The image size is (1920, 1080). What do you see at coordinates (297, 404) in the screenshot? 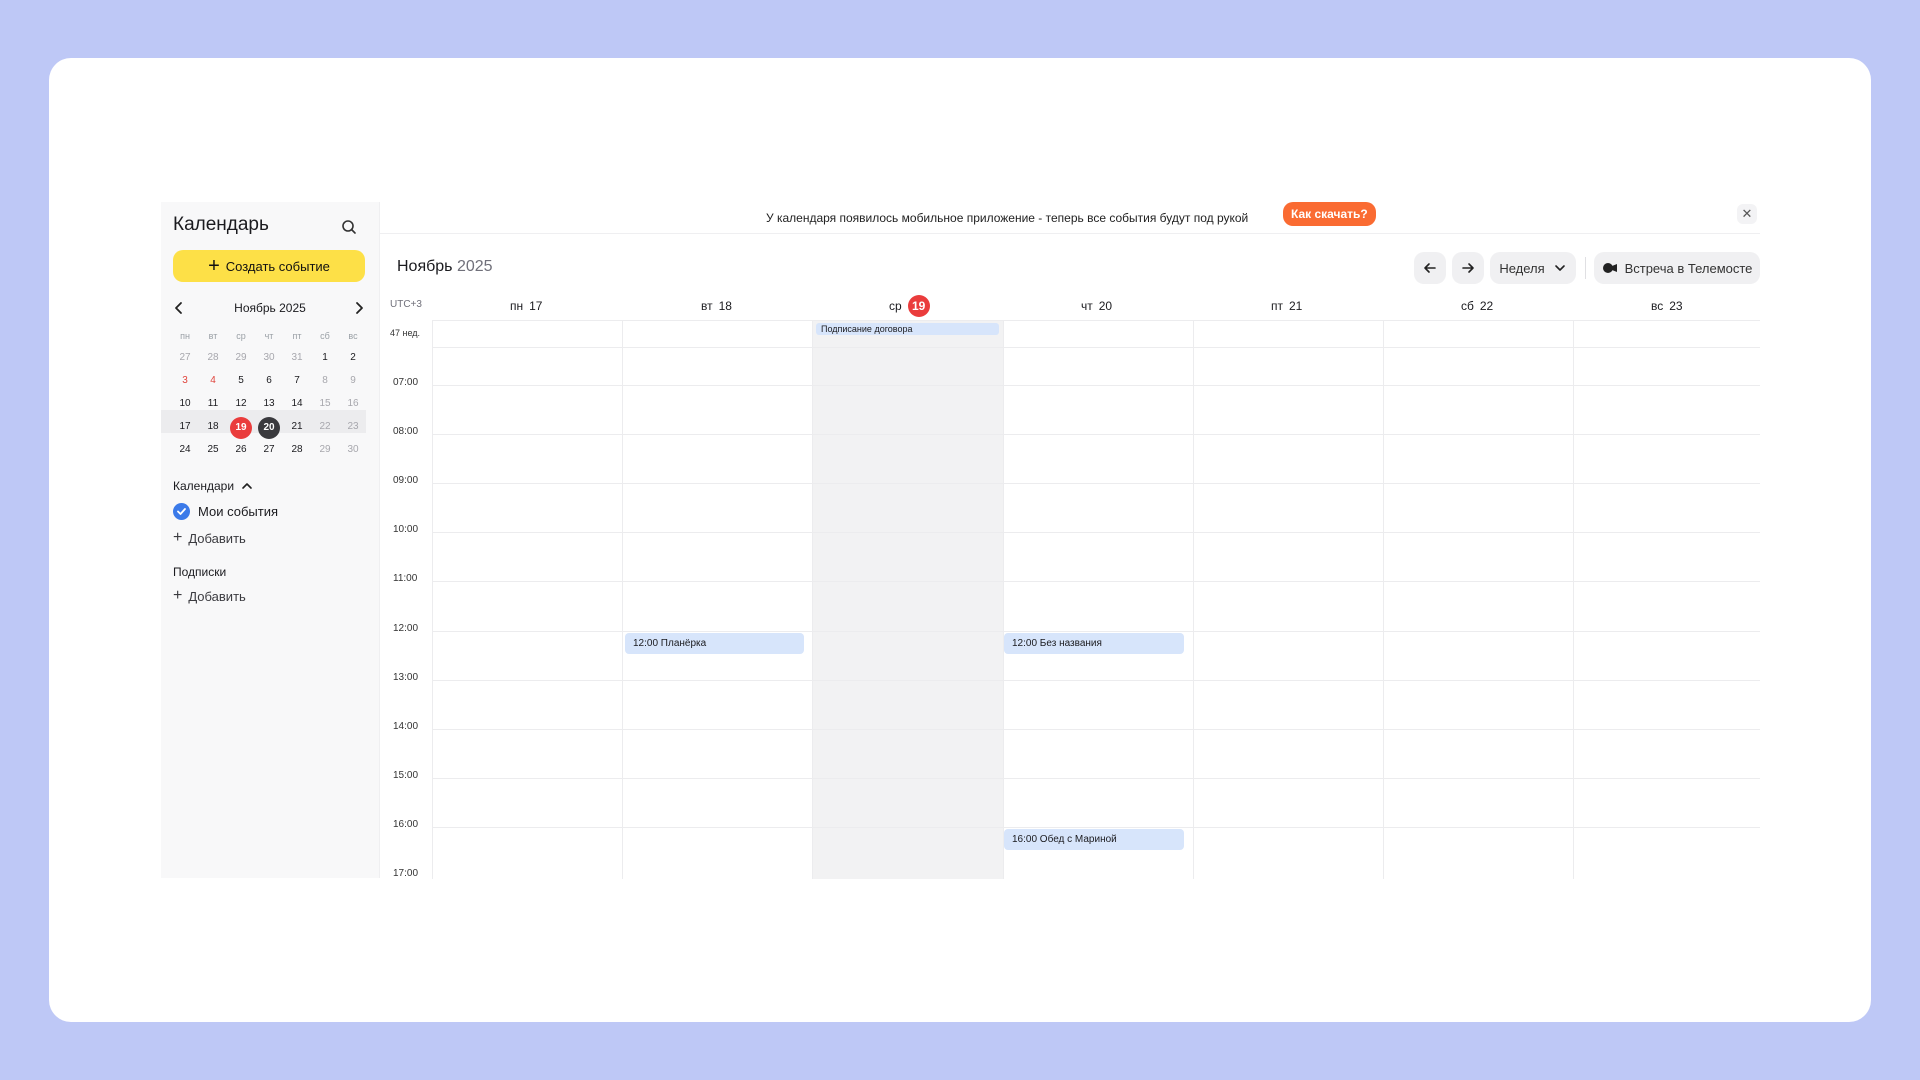
I see `mini-day: 14` at bounding box center [297, 404].